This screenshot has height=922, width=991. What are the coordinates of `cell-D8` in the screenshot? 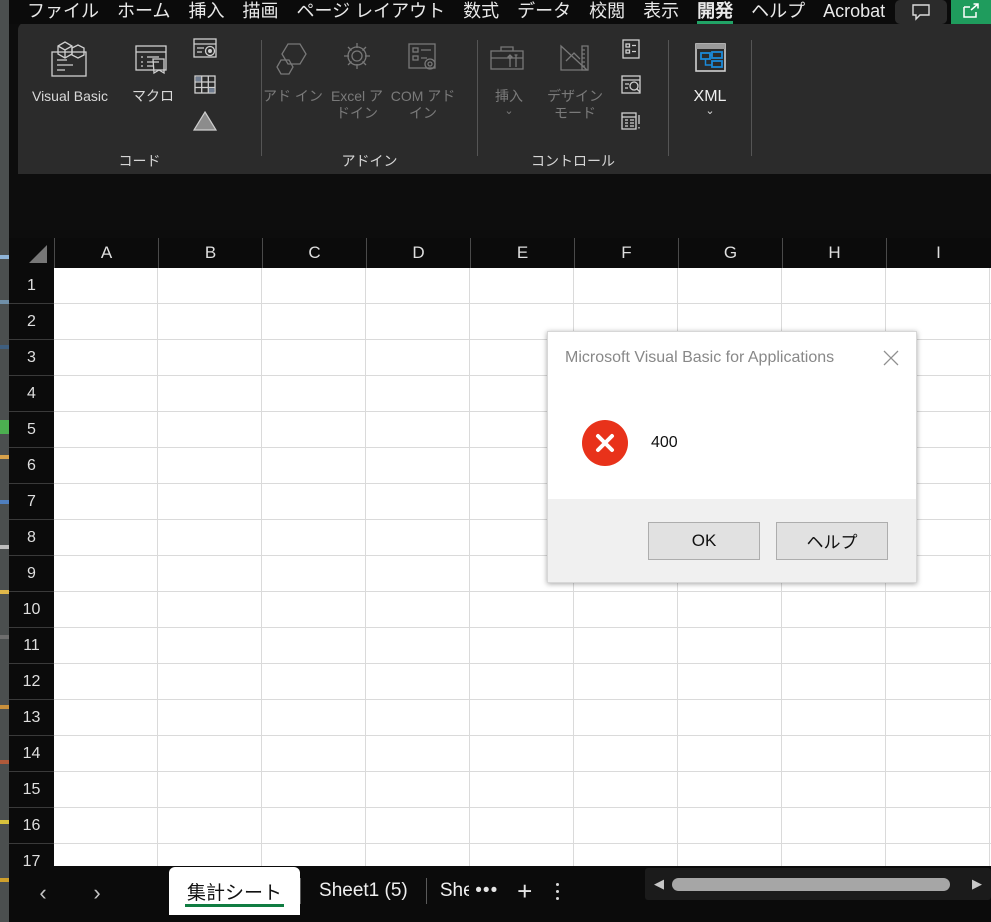 It's located at (418, 538).